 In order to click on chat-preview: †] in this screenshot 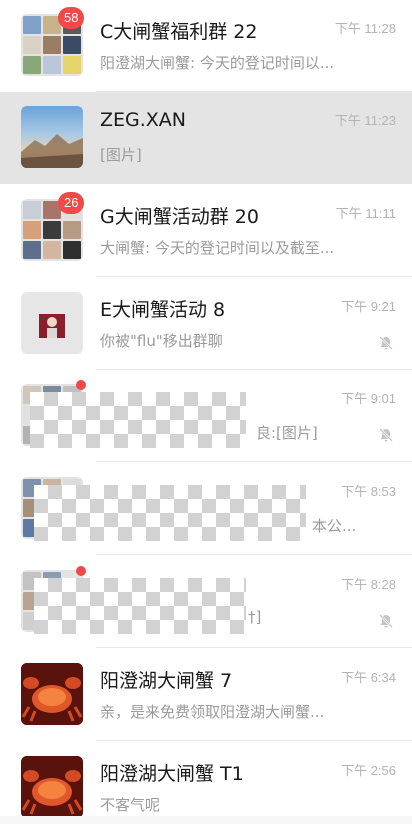, I will do `click(255, 617)`.